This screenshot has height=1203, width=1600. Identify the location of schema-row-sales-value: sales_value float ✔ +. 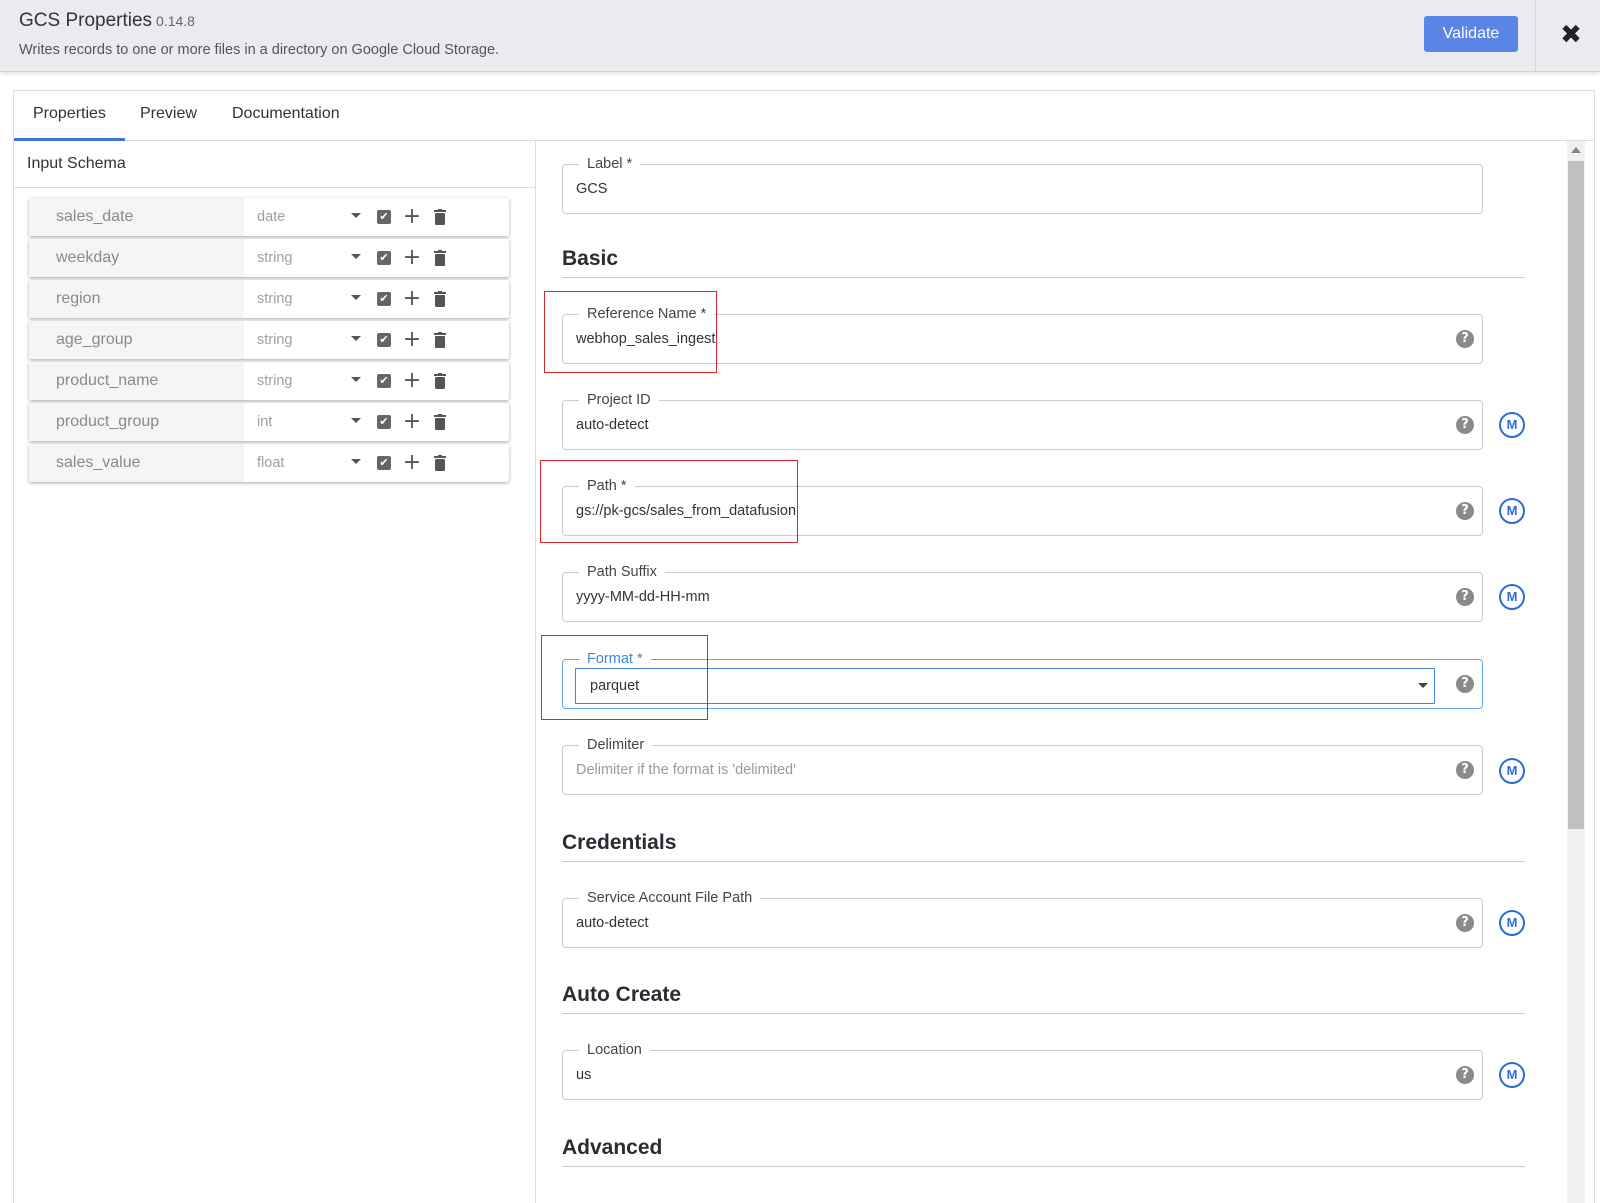
(269, 463).